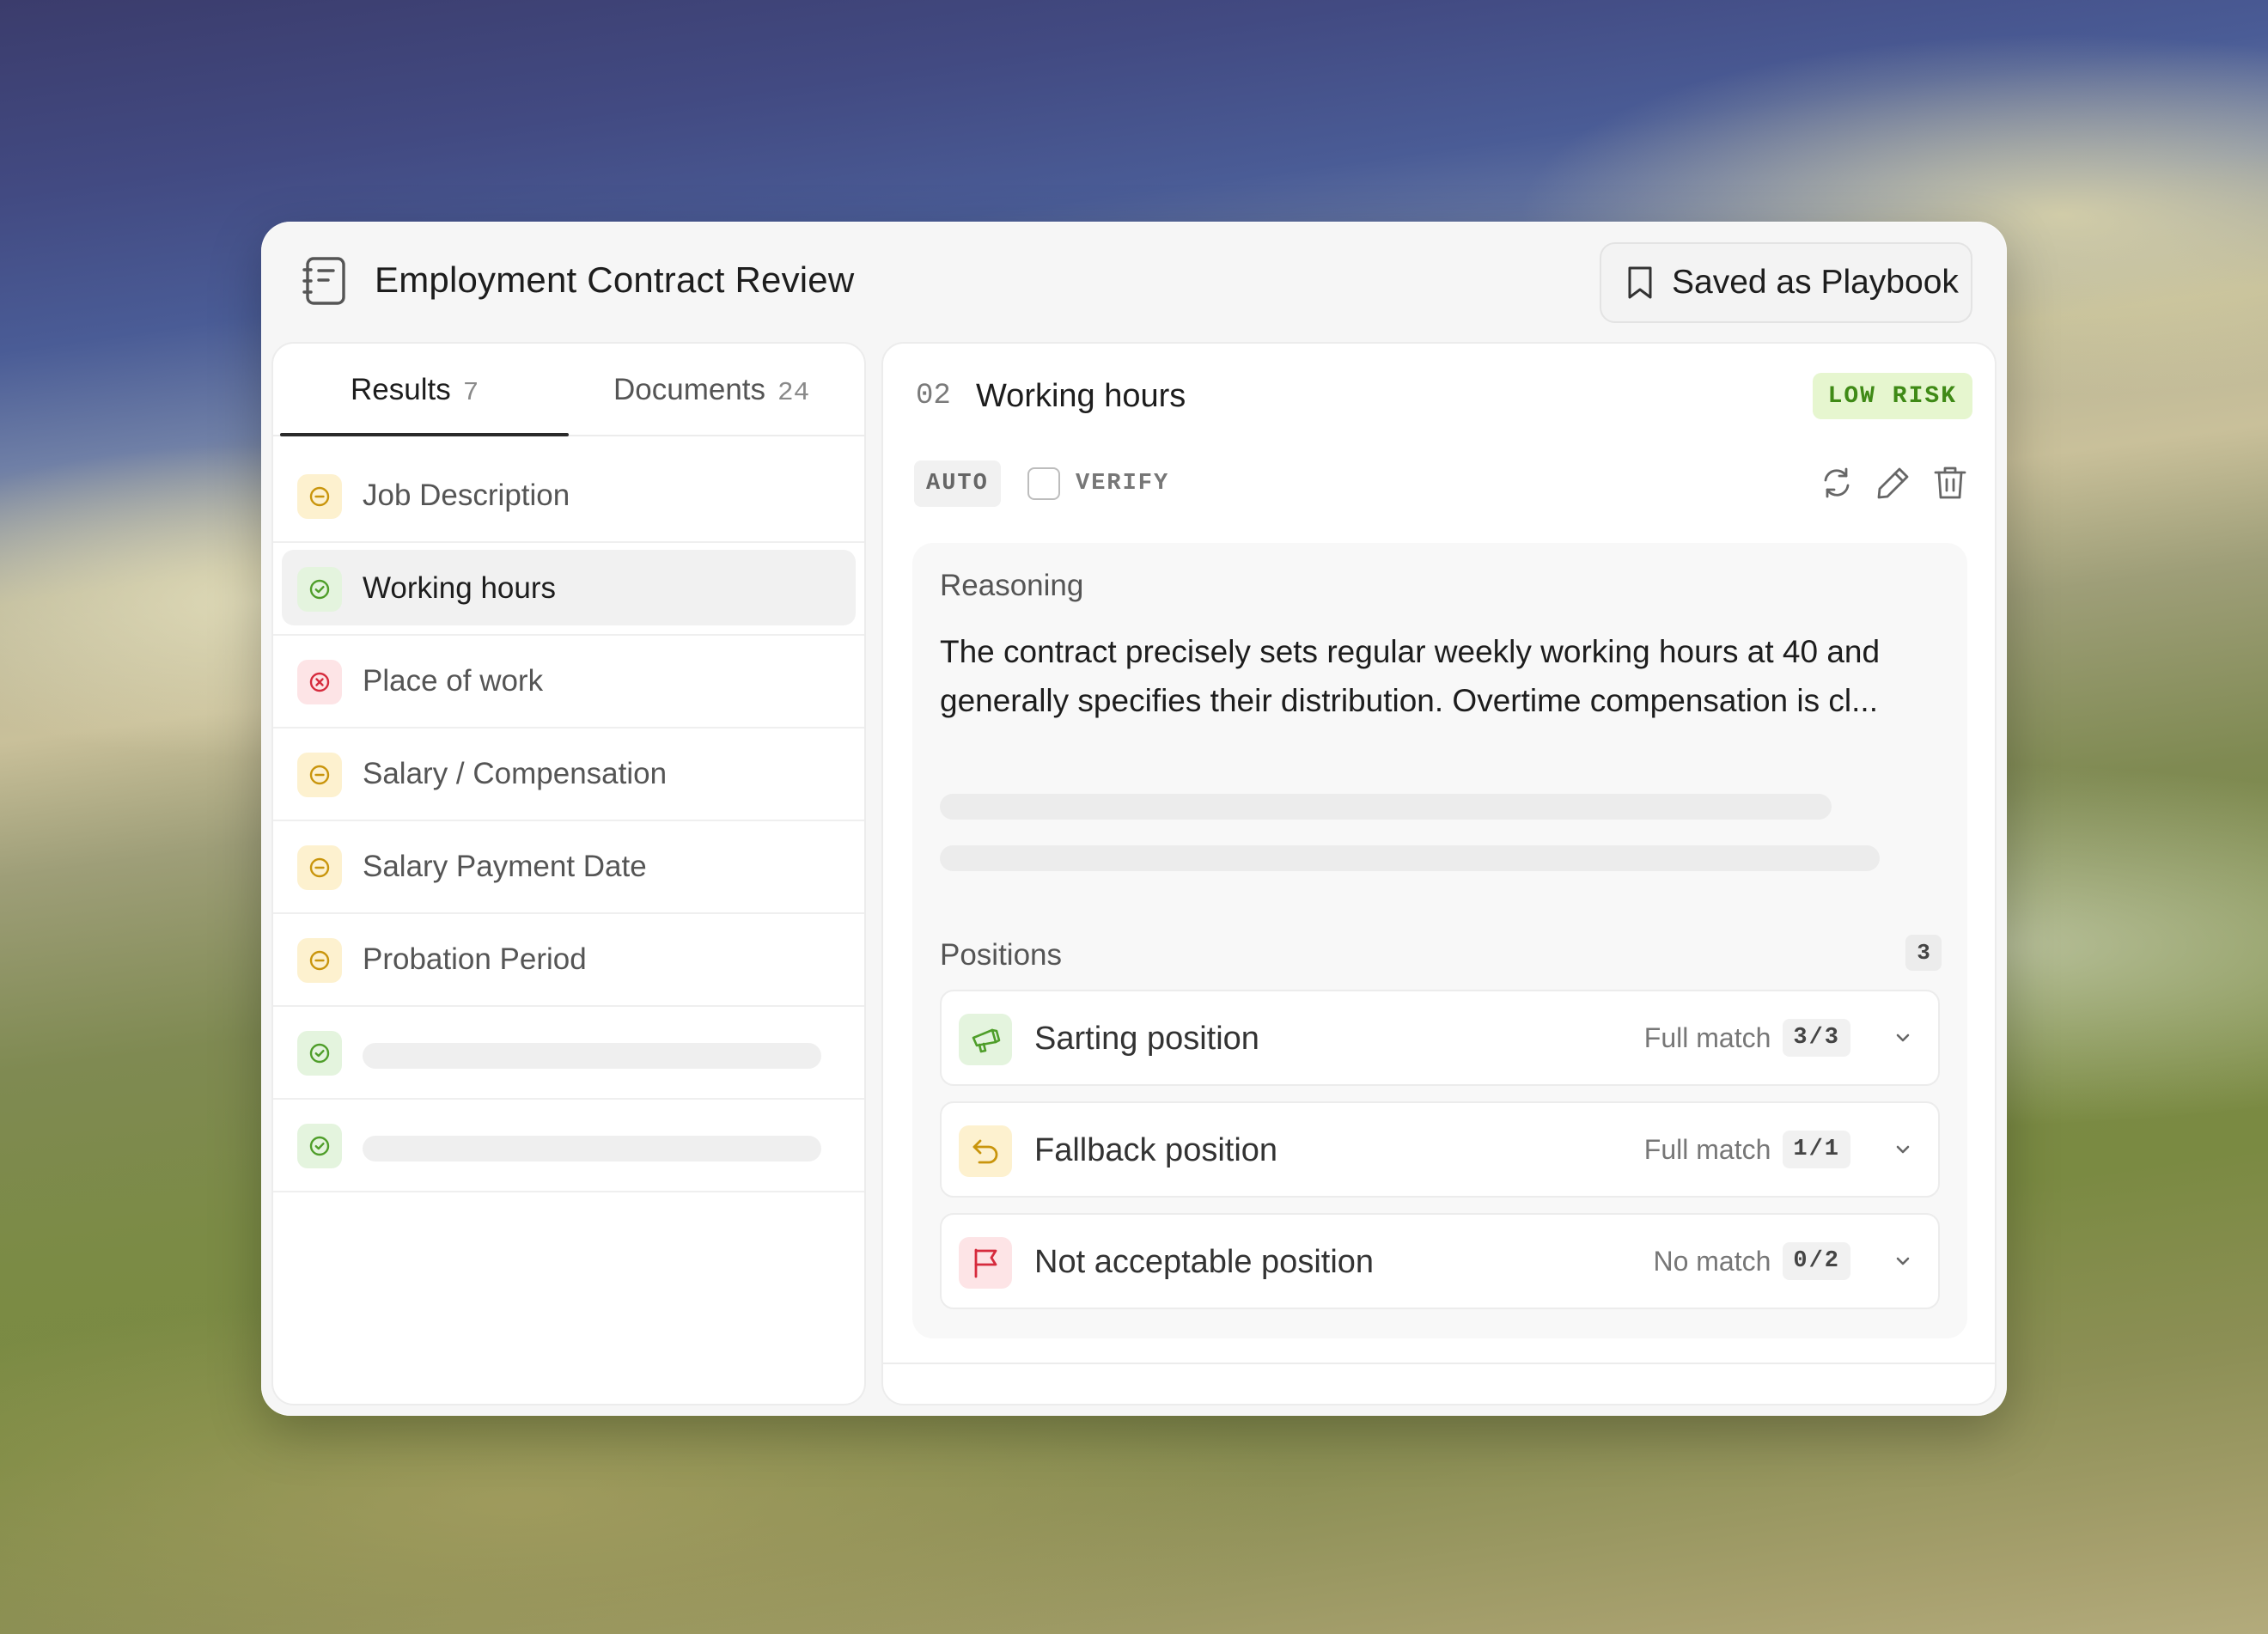 This screenshot has width=2268, height=1634. I want to click on pencil-icon, so click(1893, 483).